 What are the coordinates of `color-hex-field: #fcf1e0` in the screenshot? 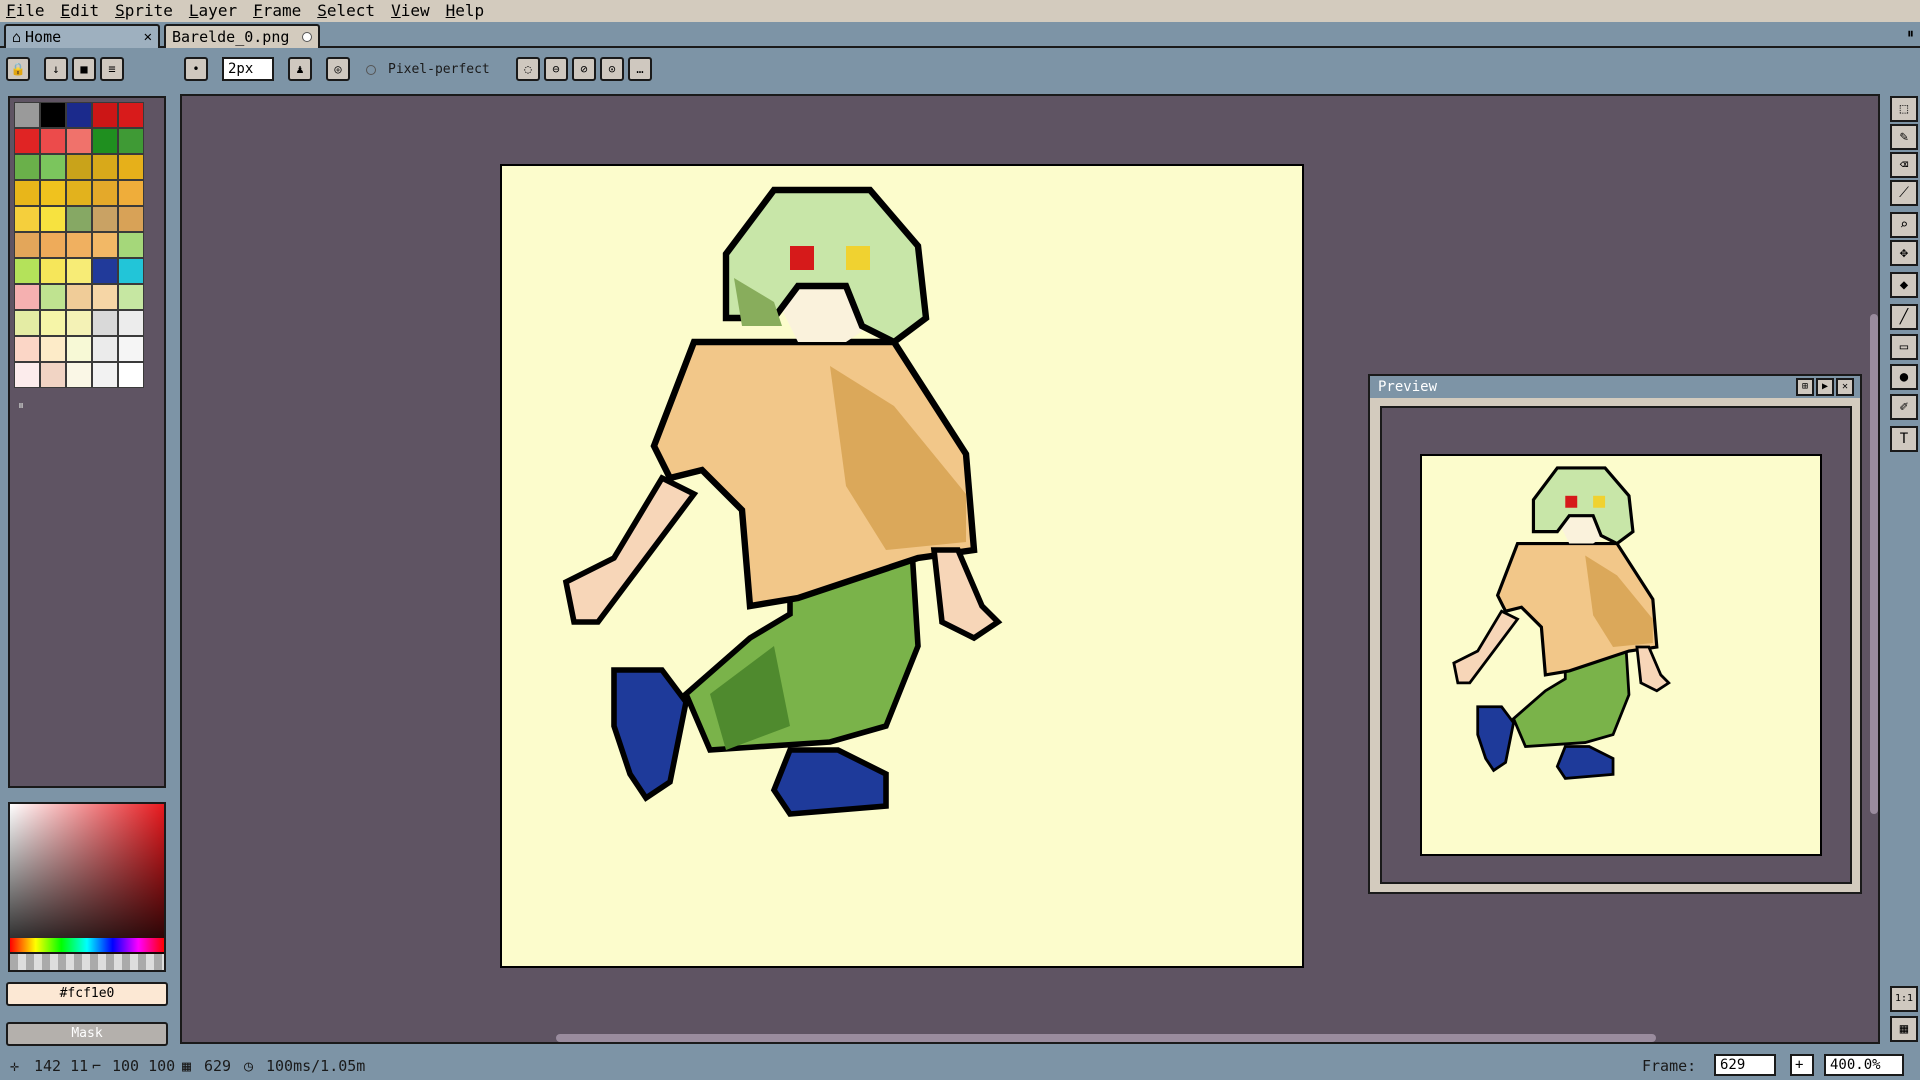 It's located at (87, 994).